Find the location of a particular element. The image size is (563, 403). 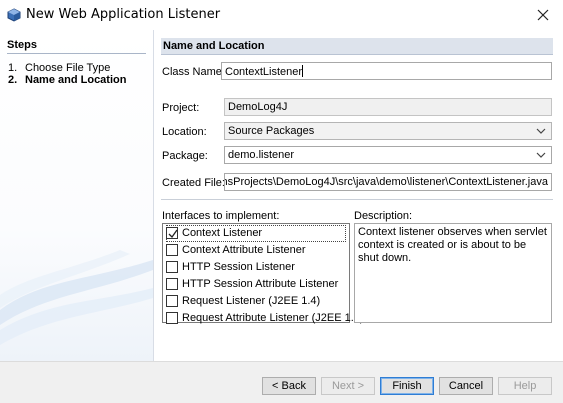

location-dropdown: Source Packages is located at coordinates (388, 131).